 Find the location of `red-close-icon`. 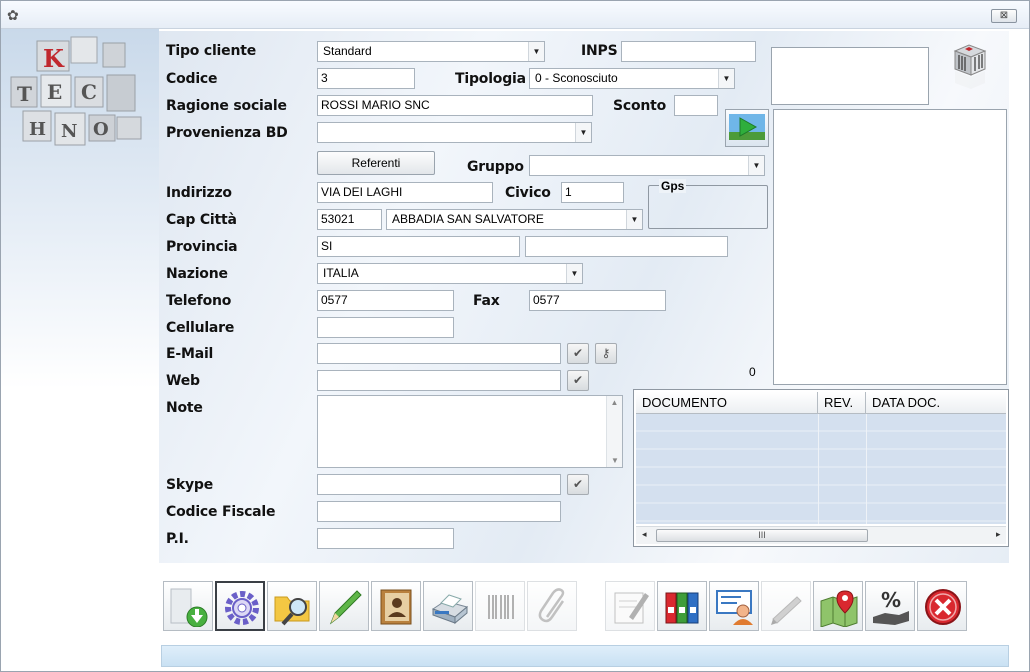

red-close-icon is located at coordinates (943, 607).